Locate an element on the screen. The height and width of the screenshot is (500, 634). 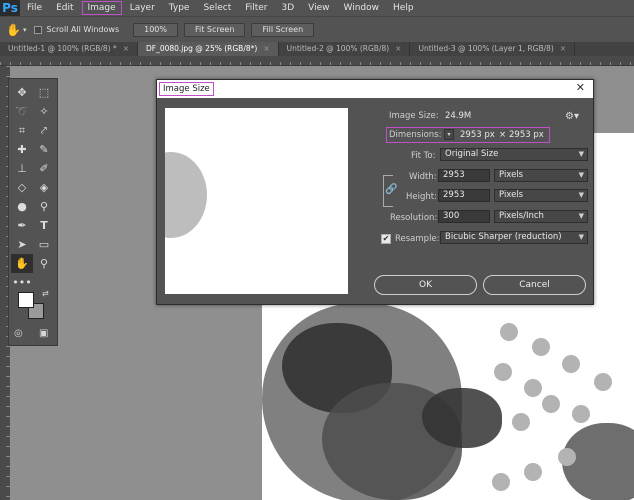
menu-help: Help is located at coordinates (403, 8).